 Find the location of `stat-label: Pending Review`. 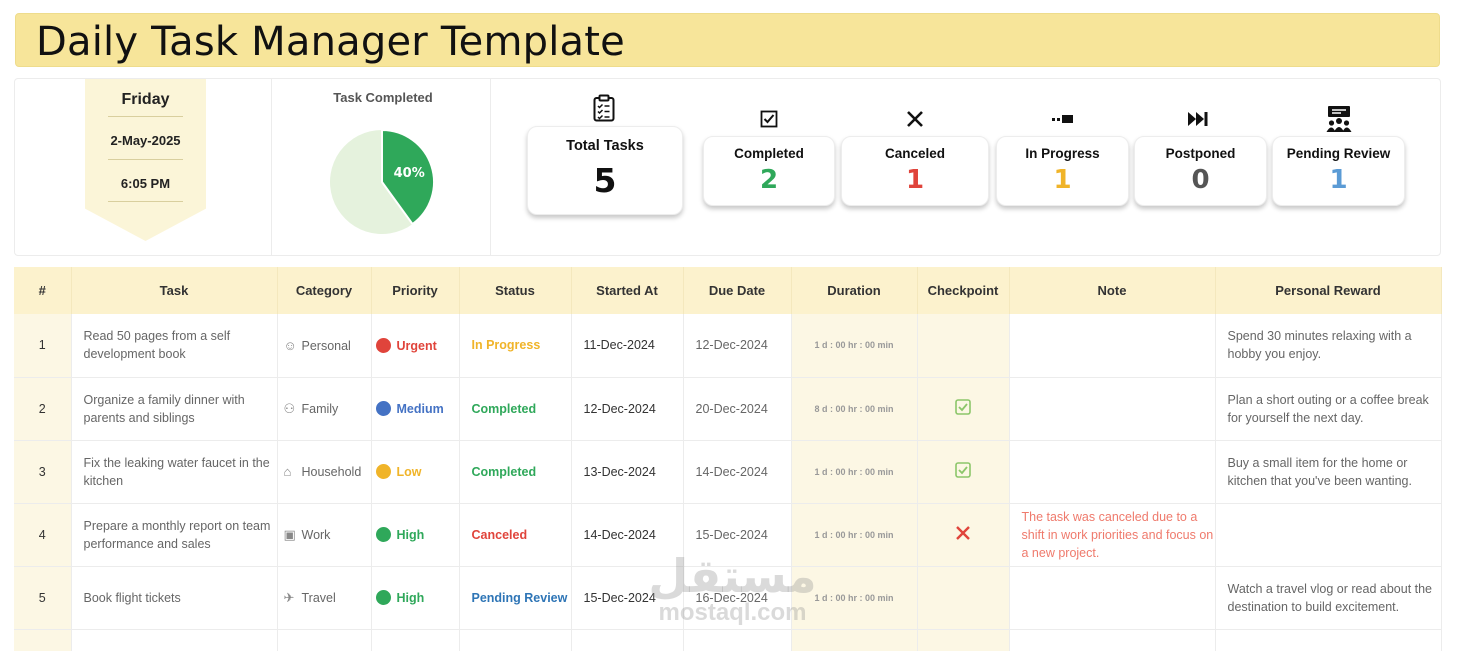

stat-label: Pending Review is located at coordinates (1338, 153).